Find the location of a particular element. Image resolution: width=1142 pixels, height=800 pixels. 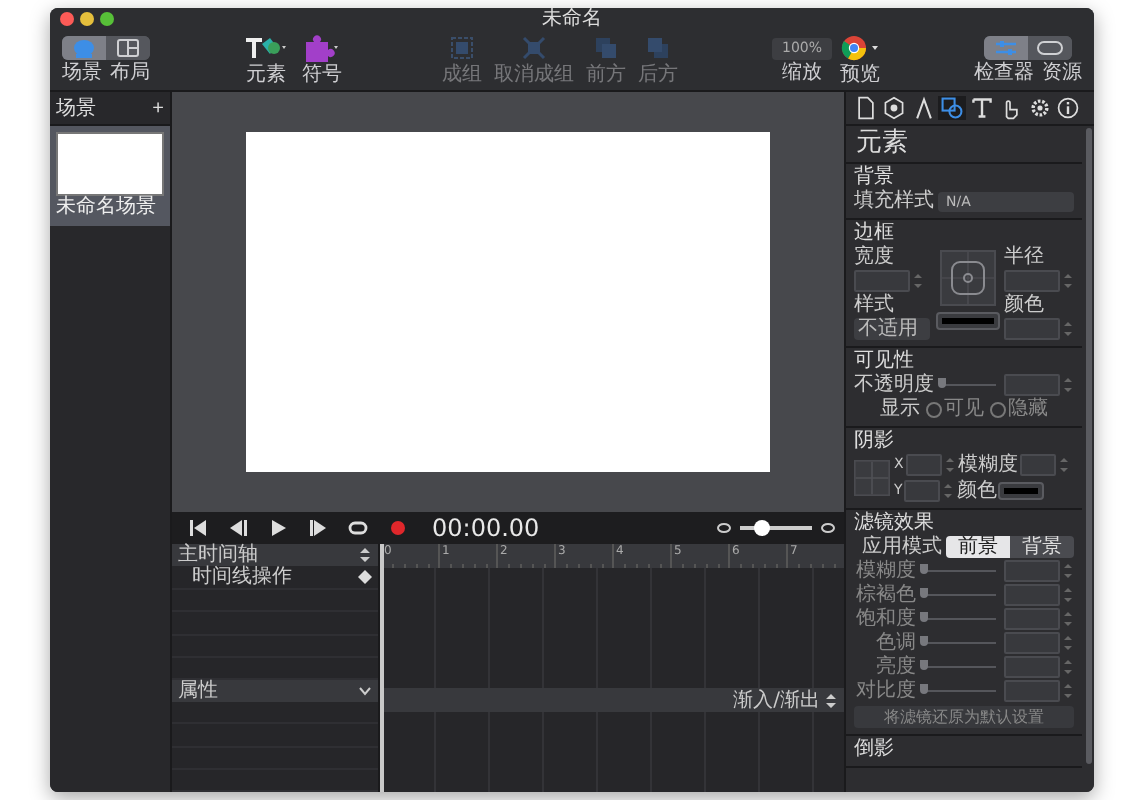

section-title: 倒影 is located at coordinates (875, 749).